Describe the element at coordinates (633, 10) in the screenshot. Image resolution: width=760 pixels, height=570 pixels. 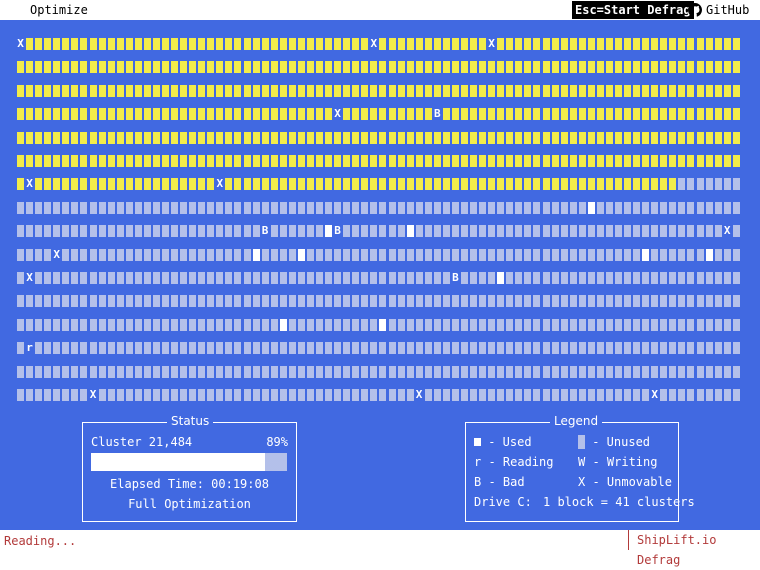
I see `start-defrag-button: Esc=Start Defrag` at that location.